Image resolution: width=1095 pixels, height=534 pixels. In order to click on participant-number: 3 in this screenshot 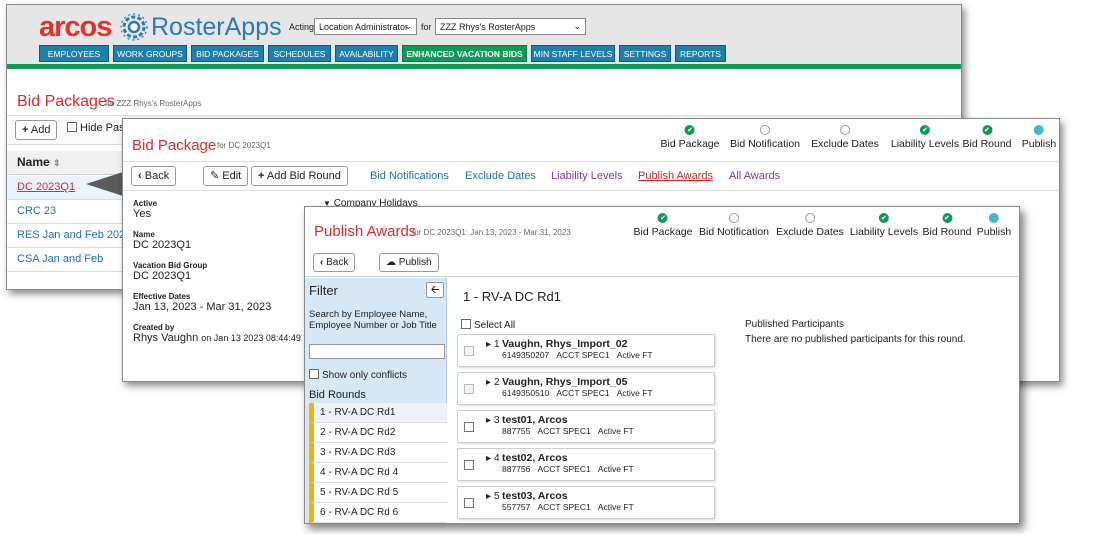, I will do `click(497, 420)`.